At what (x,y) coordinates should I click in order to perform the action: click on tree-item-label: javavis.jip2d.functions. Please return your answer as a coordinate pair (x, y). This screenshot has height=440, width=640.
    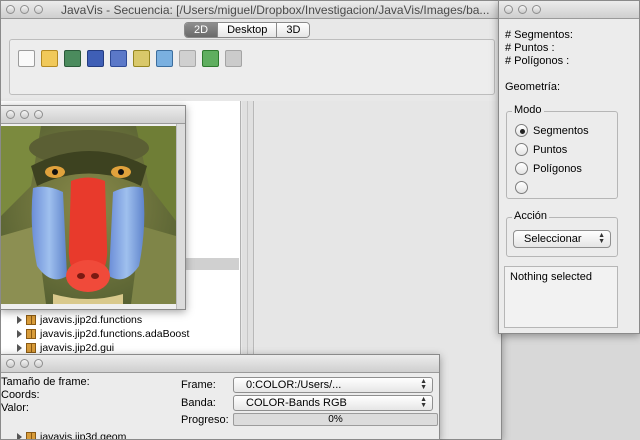
    Looking at the image, I should click on (91, 320).